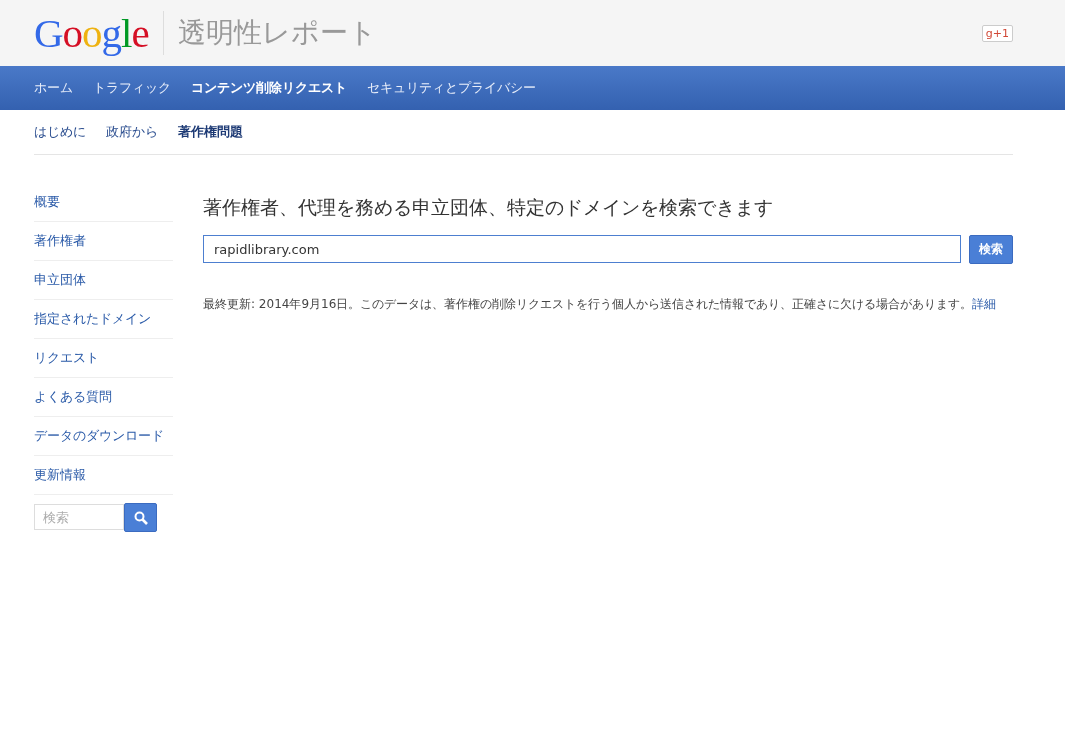 The height and width of the screenshot is (746, 1065). Describe the element at coordinates (103, 358) in the screenshot. I see `sidebar-link: リクエスト` at that location.